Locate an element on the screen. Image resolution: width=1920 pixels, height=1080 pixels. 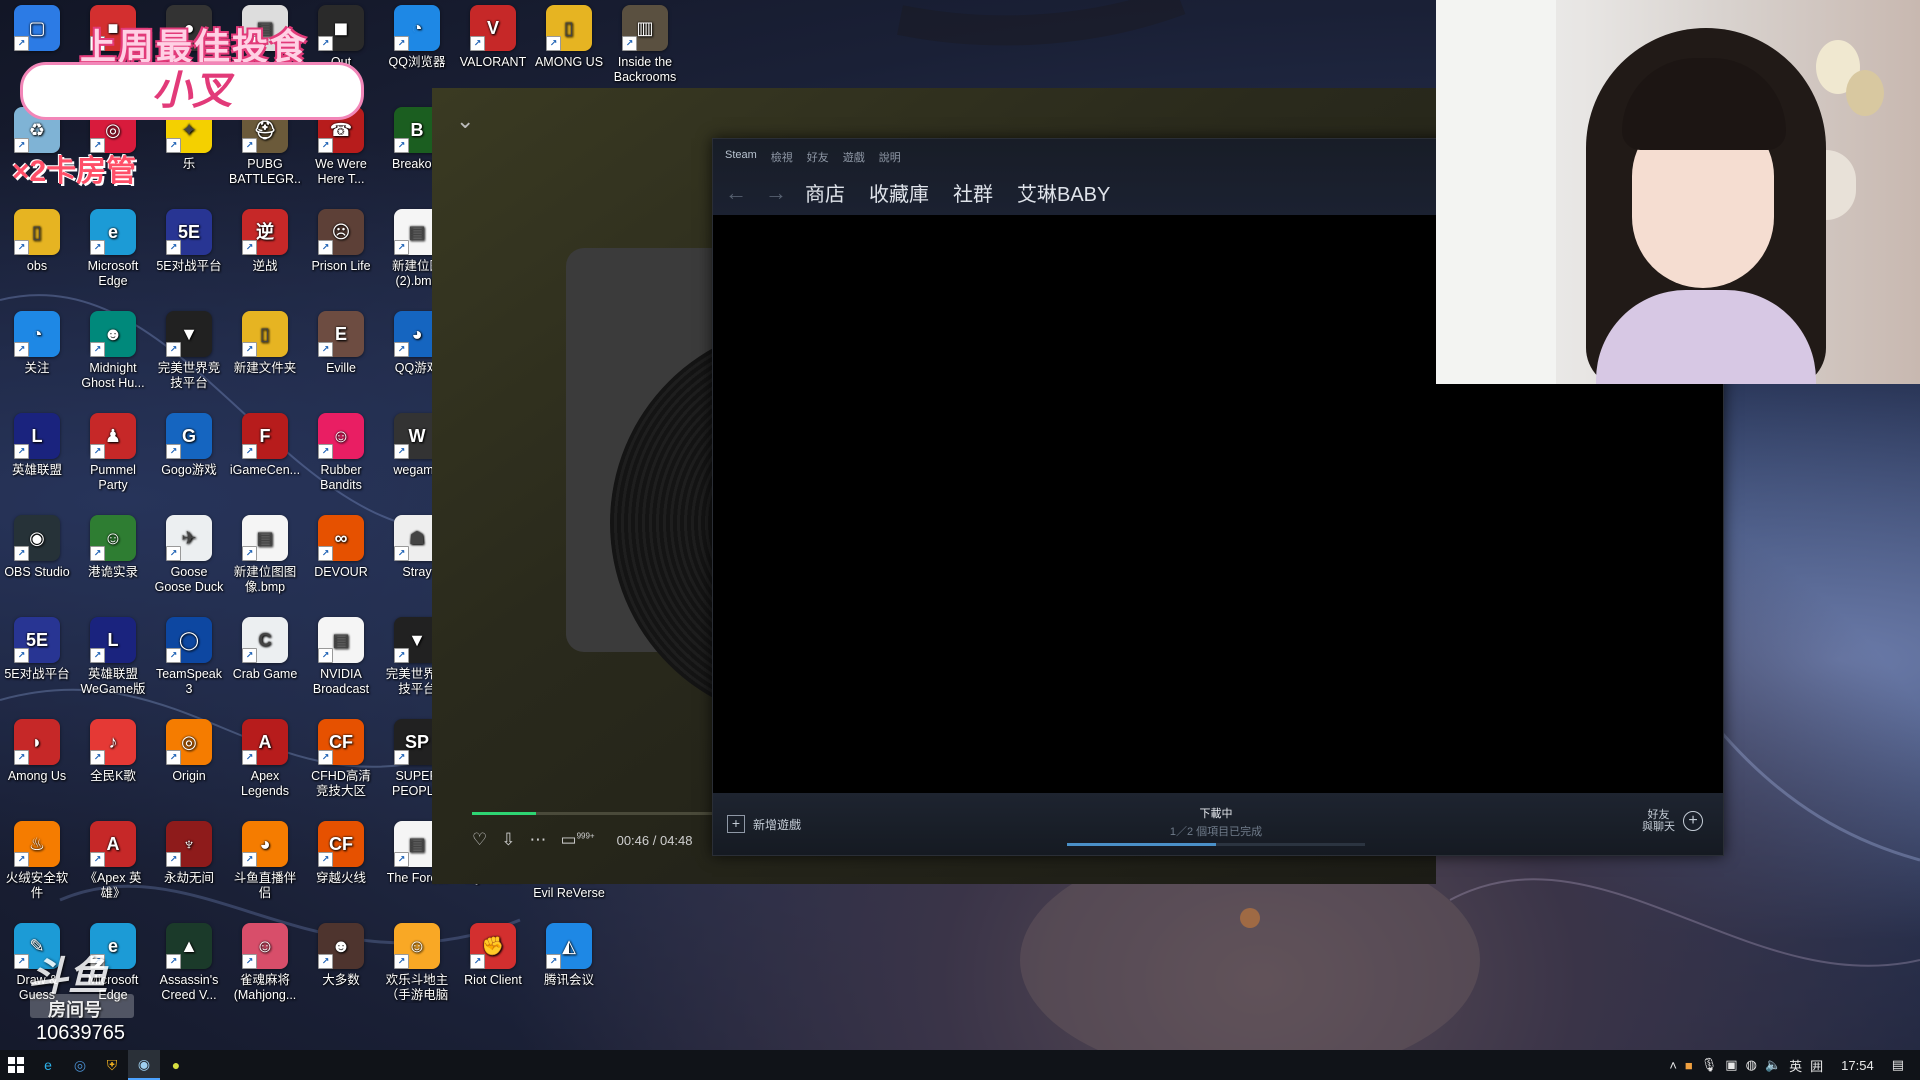
tray-mic-icon: 🎙 is located at coordinates (1709, 1065).